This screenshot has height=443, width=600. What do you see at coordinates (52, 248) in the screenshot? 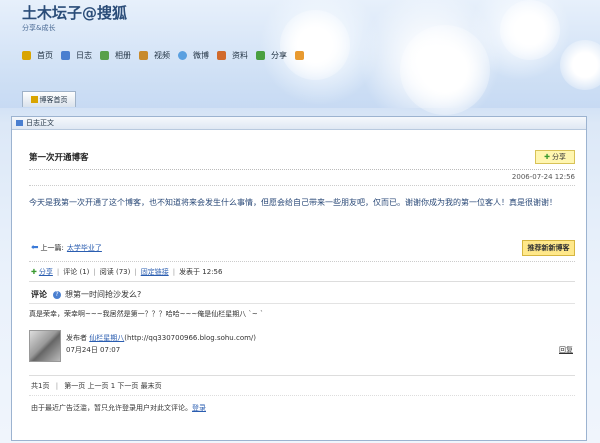
I see `prev-label: 上一篇:` at bounding box center [52, 248].